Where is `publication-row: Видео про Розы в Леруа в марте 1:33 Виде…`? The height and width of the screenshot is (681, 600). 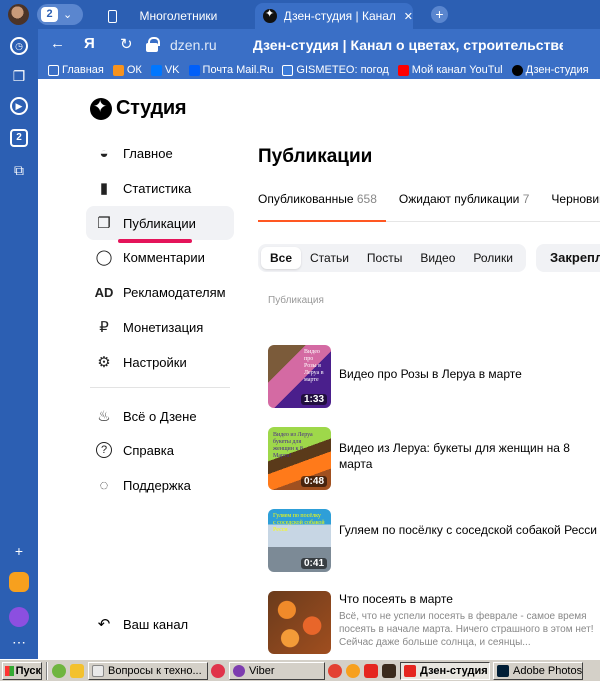 publication-row: Видео про Розы в Леруа в марте 1:33 Виде… is located at coordinates (433, 376).